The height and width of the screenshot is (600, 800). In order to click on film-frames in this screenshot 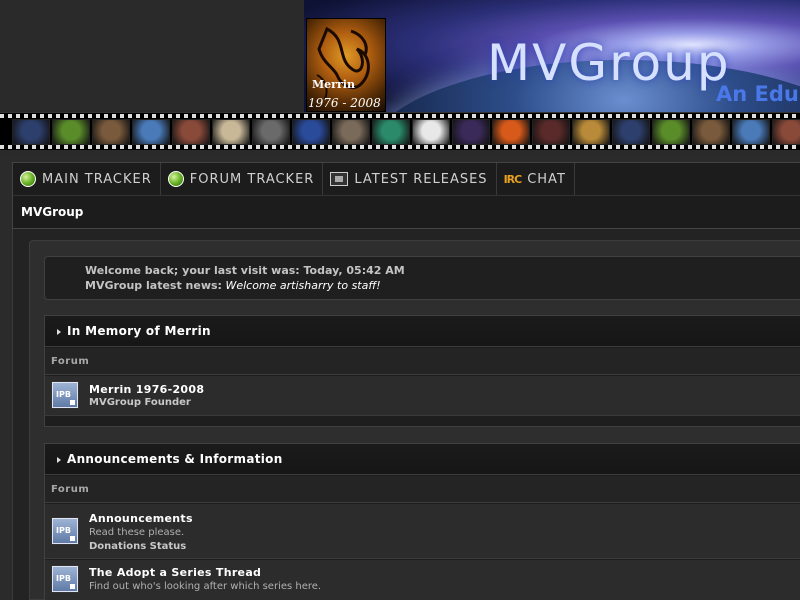, I will do `click(406, 132)`.